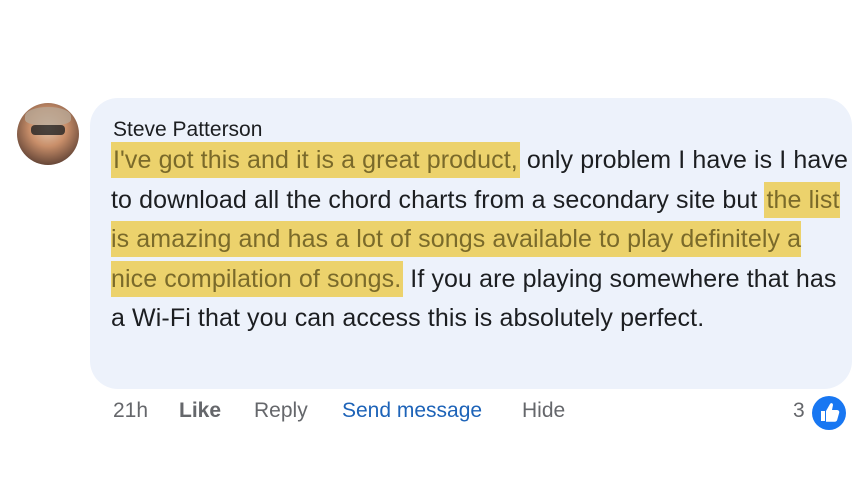 This screenshot has width=866, height=487. I want to click on avatar-glasses, so click(48, 130).